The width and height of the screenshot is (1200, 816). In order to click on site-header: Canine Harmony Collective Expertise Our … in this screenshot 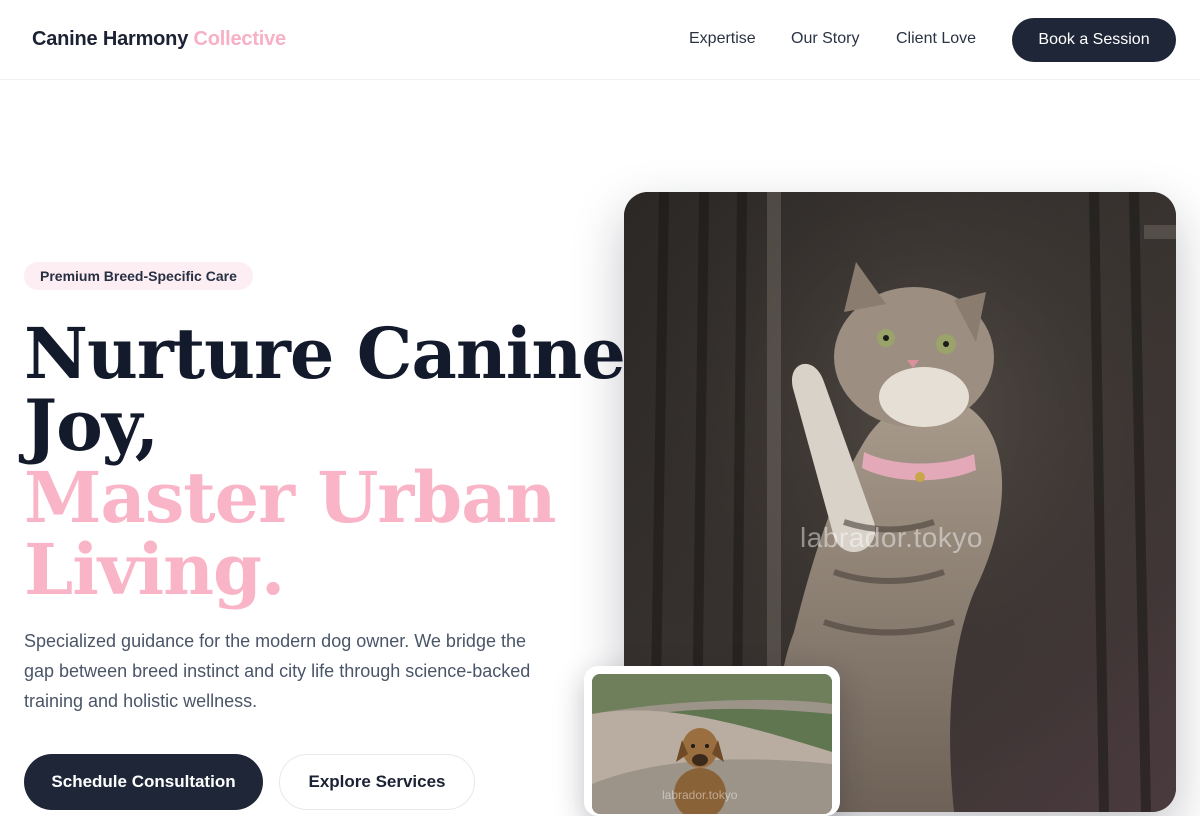, I will do `click(600, 40)`.